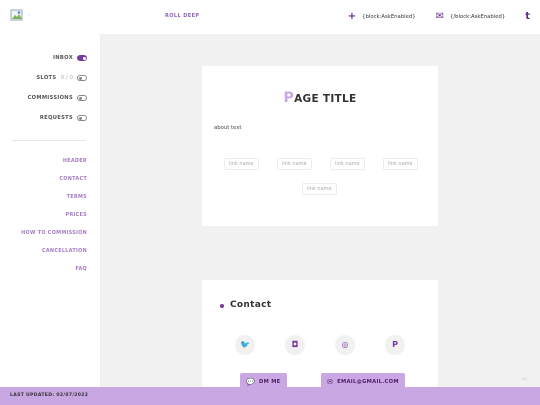 This screenshot has height=405, width=540. What do you see at coordinates (64, 251) in the screenshot?
I see `sidebar-link-cancellation: CANCELLATION` at bounding box center [64, 251].